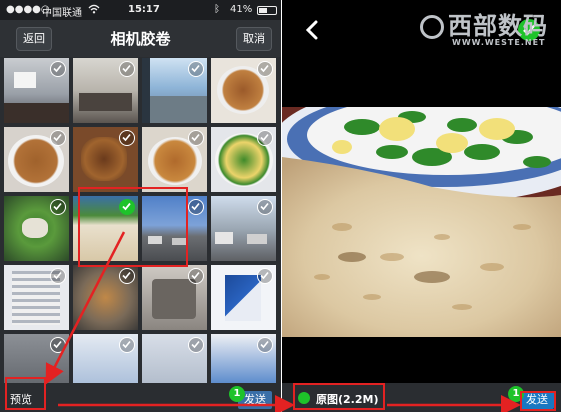 Image resolution: width=561 pixels, height=412 pixels. Describe the element at coordinates (499, 42) in the screenshot. I see `watermark-url: WWW.WESTE.NET` at that location.